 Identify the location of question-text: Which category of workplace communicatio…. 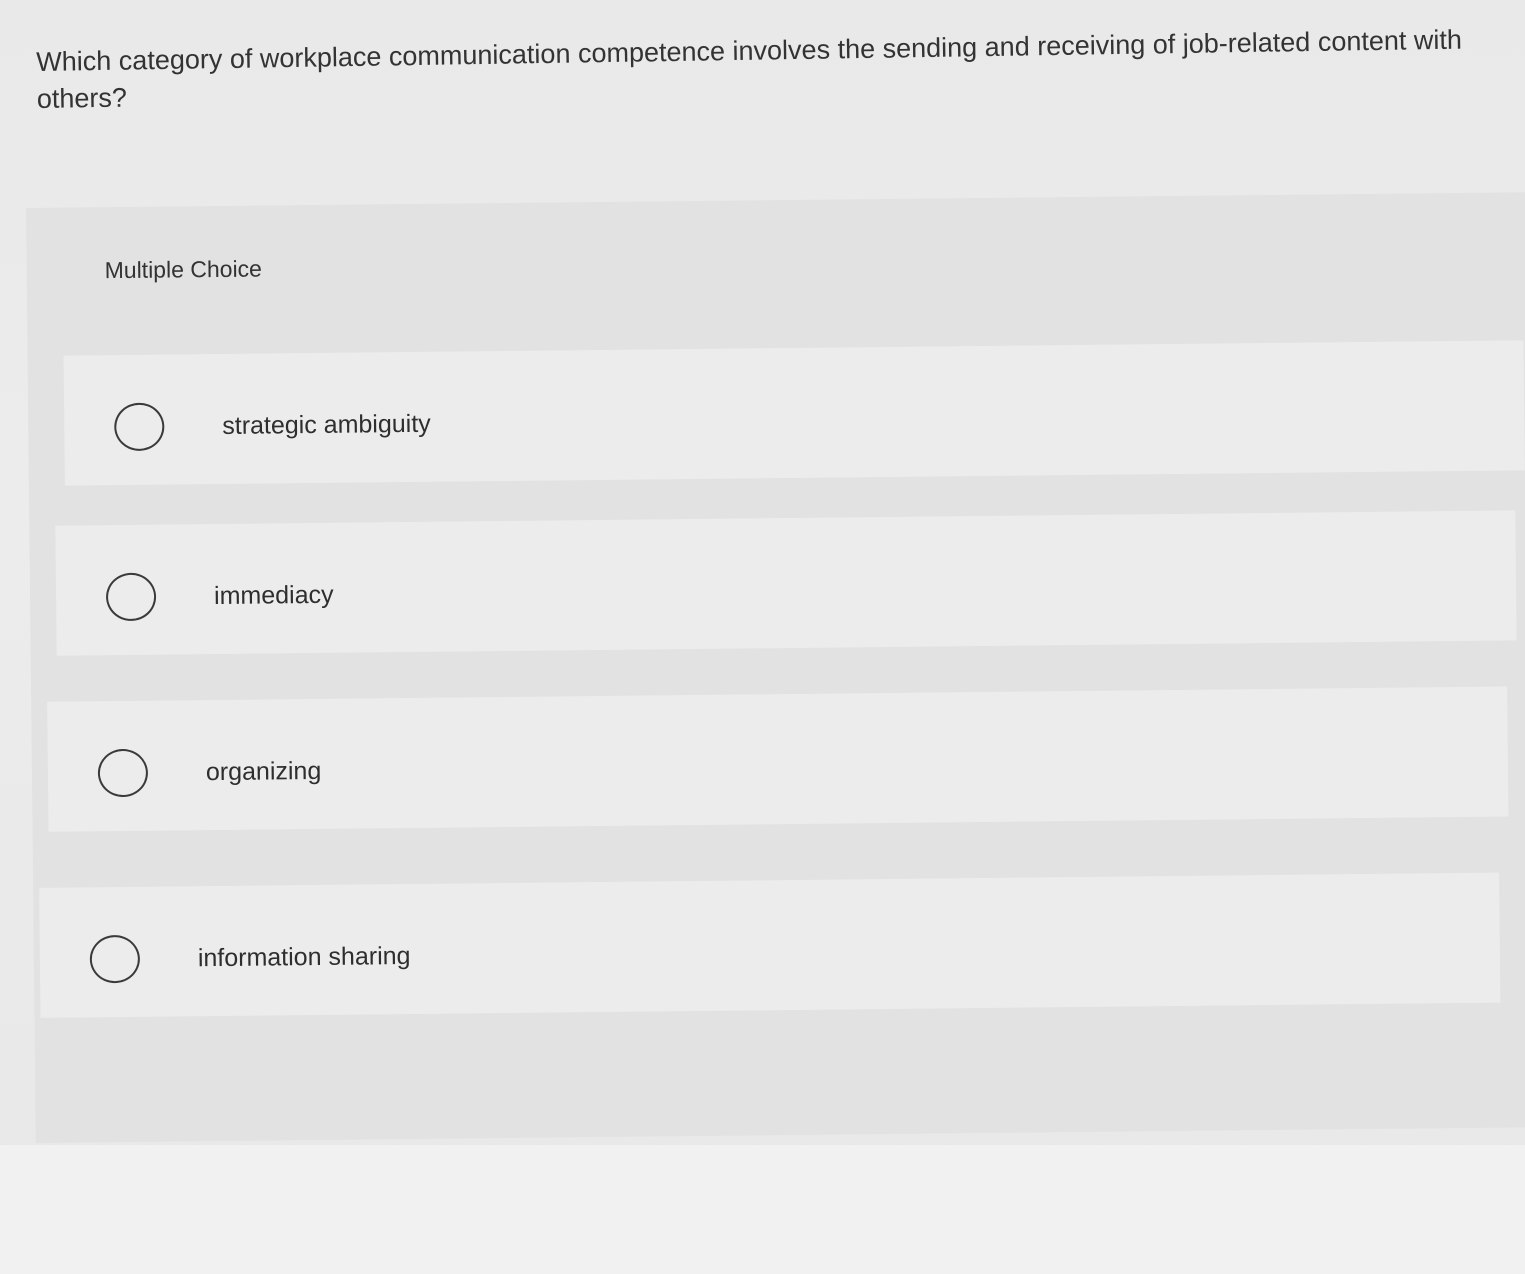
(749, 69).